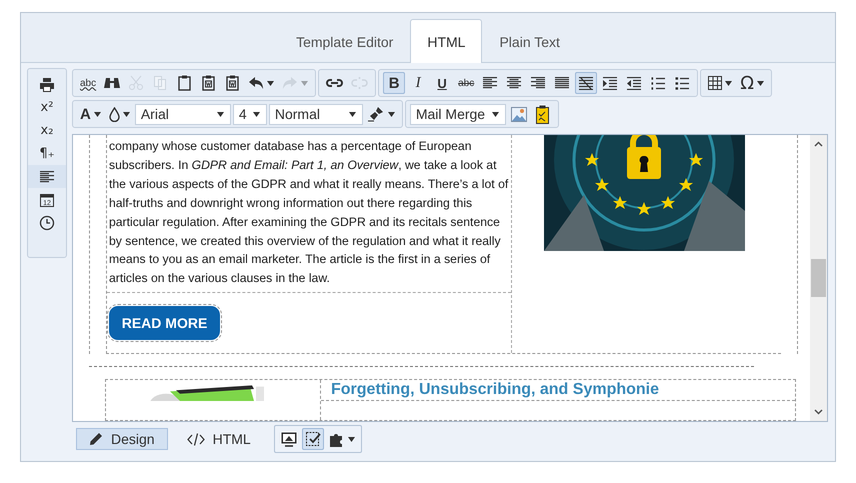 This screenshot has height=483, width=856. I want to click on puzzle-icon, so click(336, 439).